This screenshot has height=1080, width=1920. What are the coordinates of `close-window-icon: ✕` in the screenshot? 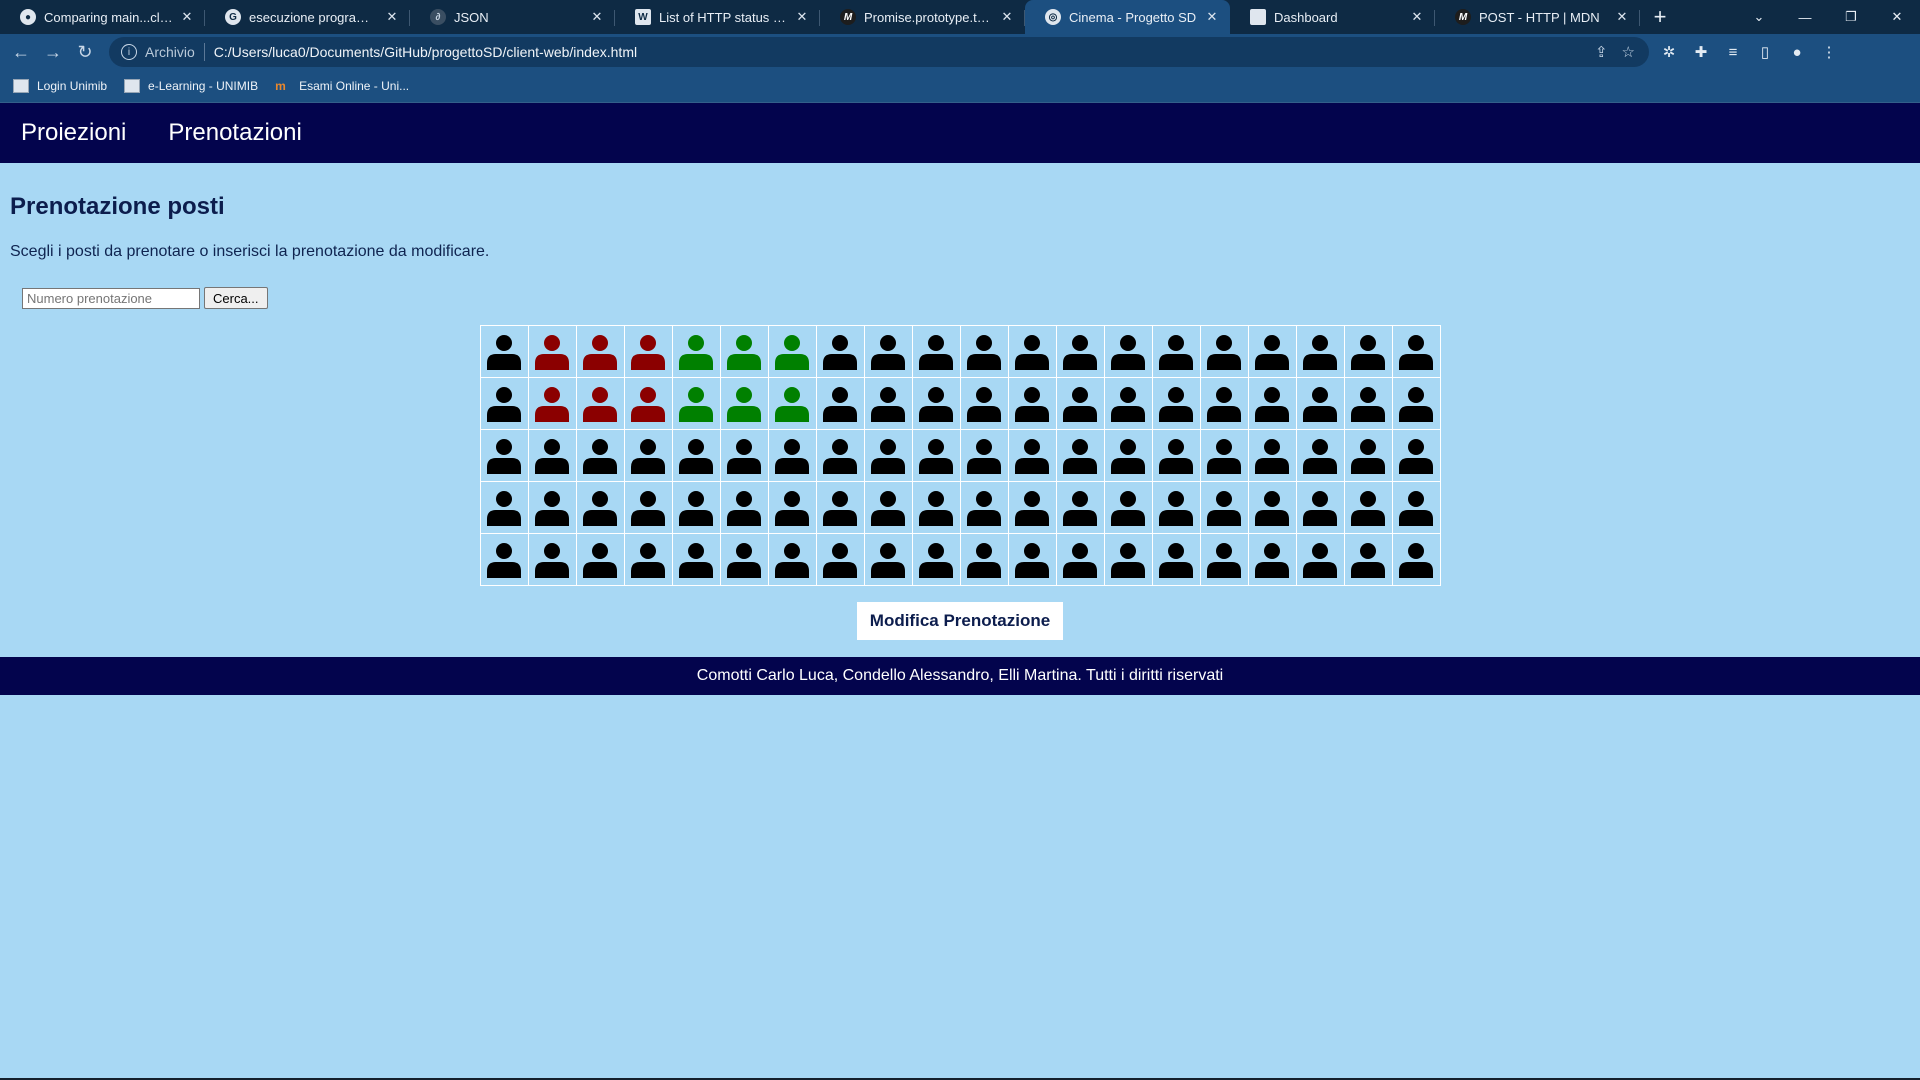 It's located at (1897, 17).